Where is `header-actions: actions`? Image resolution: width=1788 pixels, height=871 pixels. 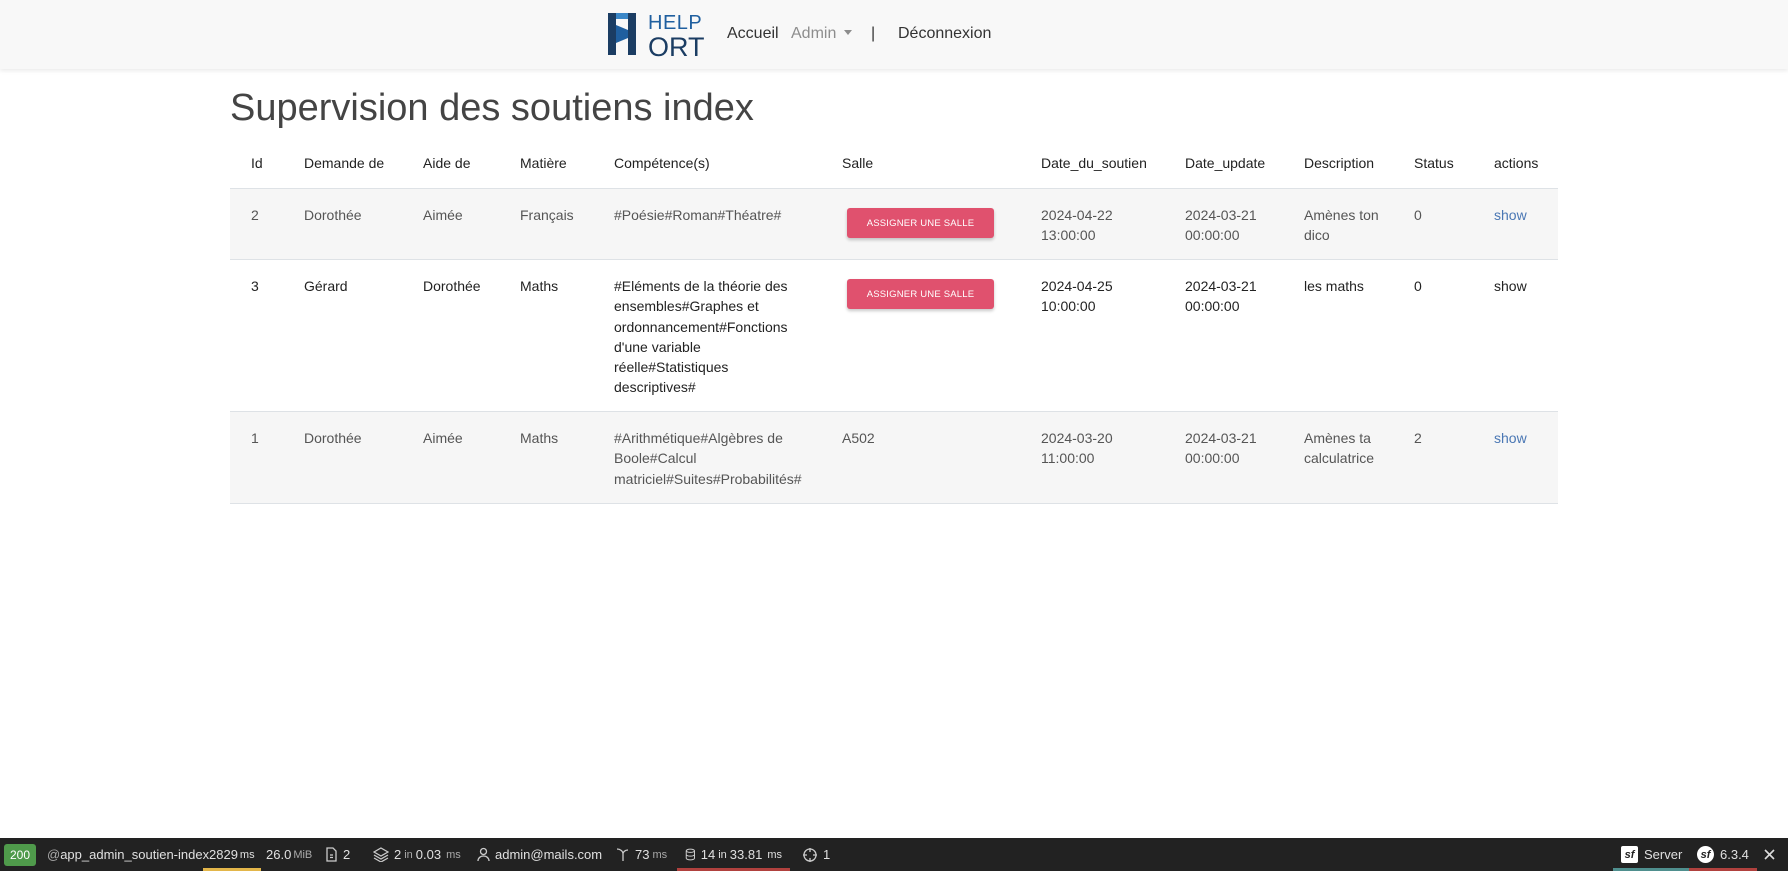 header-actions: actions is located at coordinates (1516, 163).